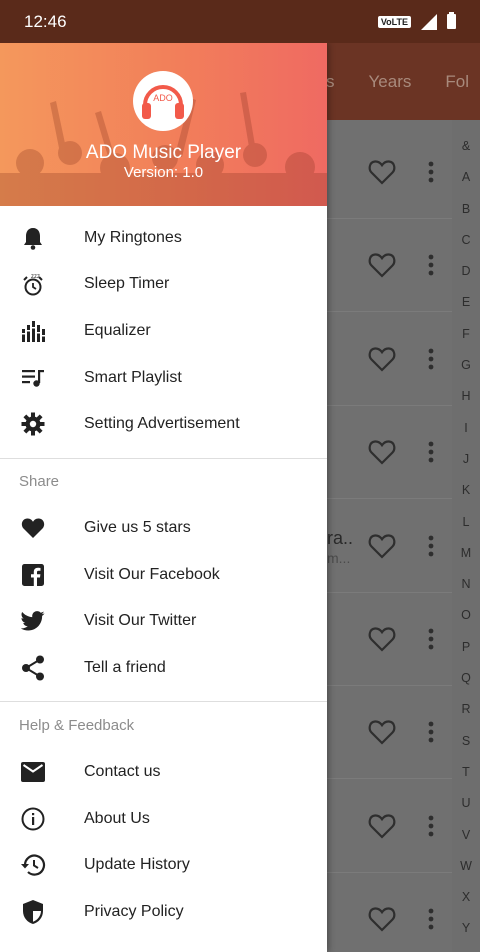  What do you see at coordinates (466, 933) in the screenshot?
I see `alphabet-letter: Y` at bounding box center [466, 933].